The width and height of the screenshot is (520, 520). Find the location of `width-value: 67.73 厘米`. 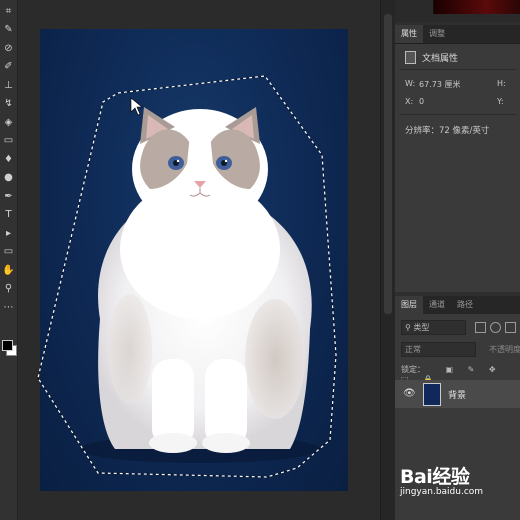

width-value: 67.73 厘米 is located at coordinates (439, 84).